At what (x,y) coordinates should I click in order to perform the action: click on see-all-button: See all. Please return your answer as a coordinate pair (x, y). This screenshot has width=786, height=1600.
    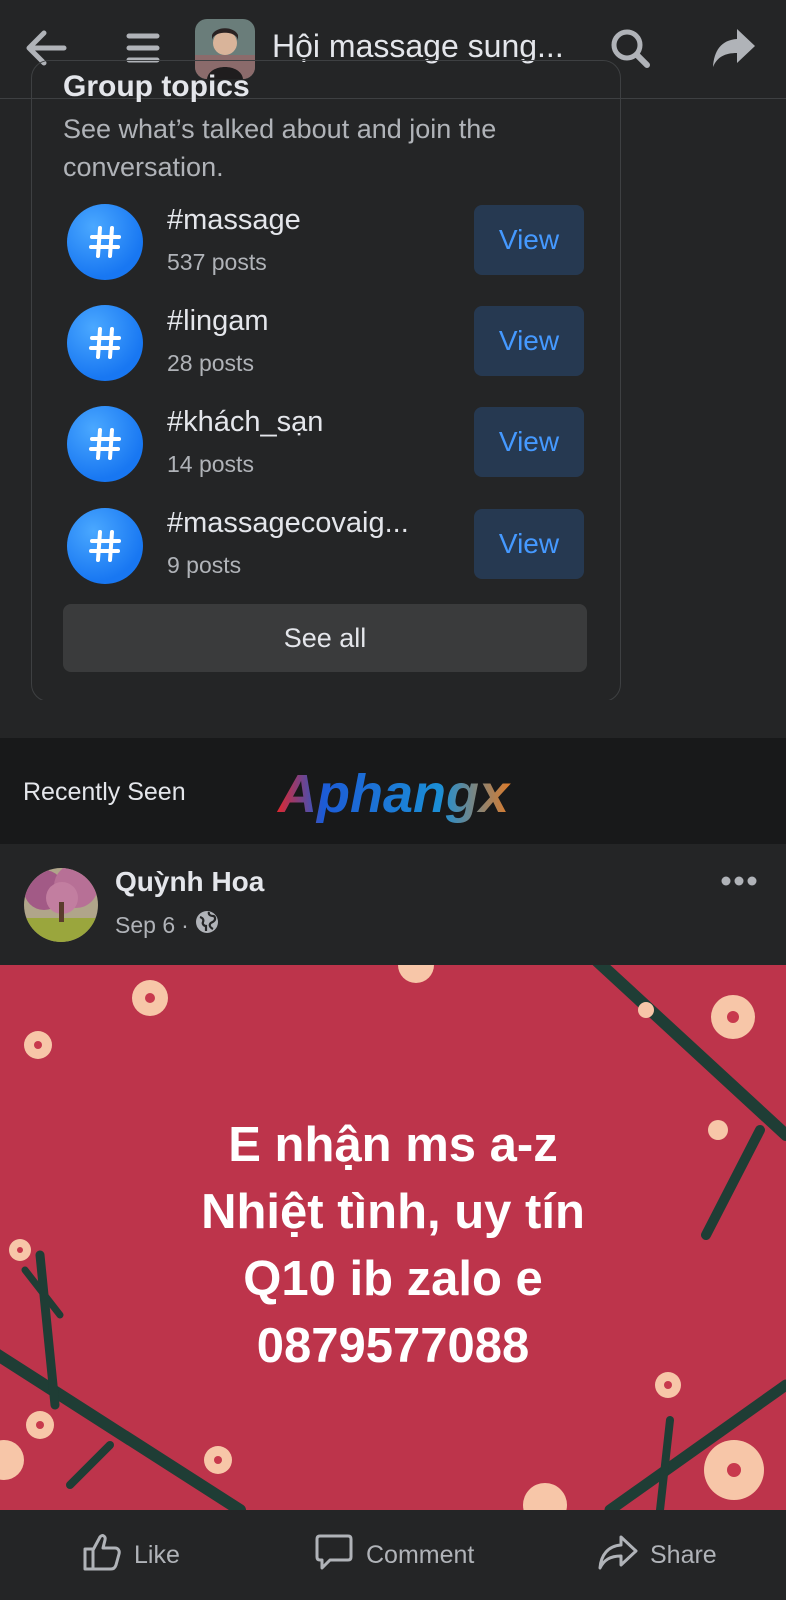
    Looking at the image, I should click on (325, 638).